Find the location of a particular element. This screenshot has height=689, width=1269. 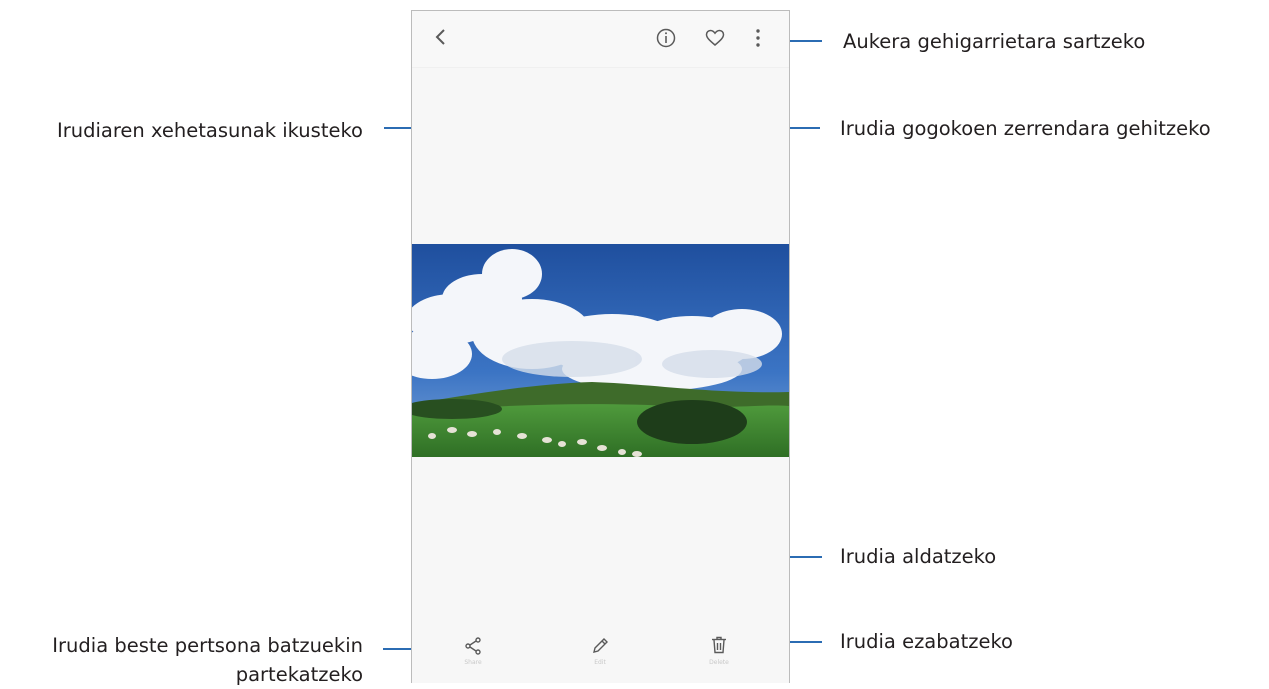

callout-share-line1: Irudia beste pertsona batzuekin is located at coordinates (207, 645).